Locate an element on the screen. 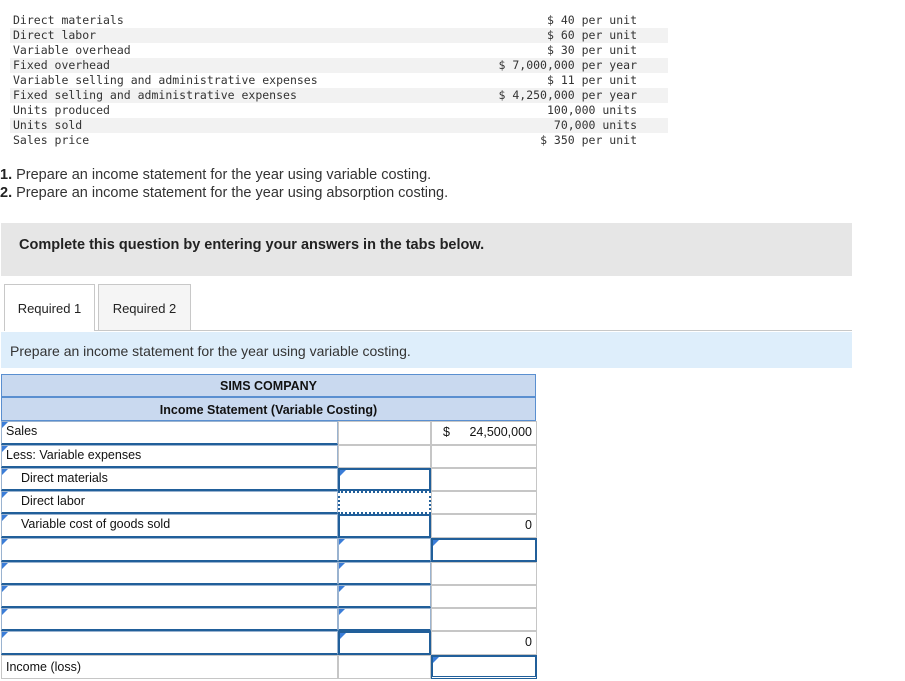 The height and width of the screenshot is (681, 905). tab-required-2: Required 2 is located at coordinates (144, 307).